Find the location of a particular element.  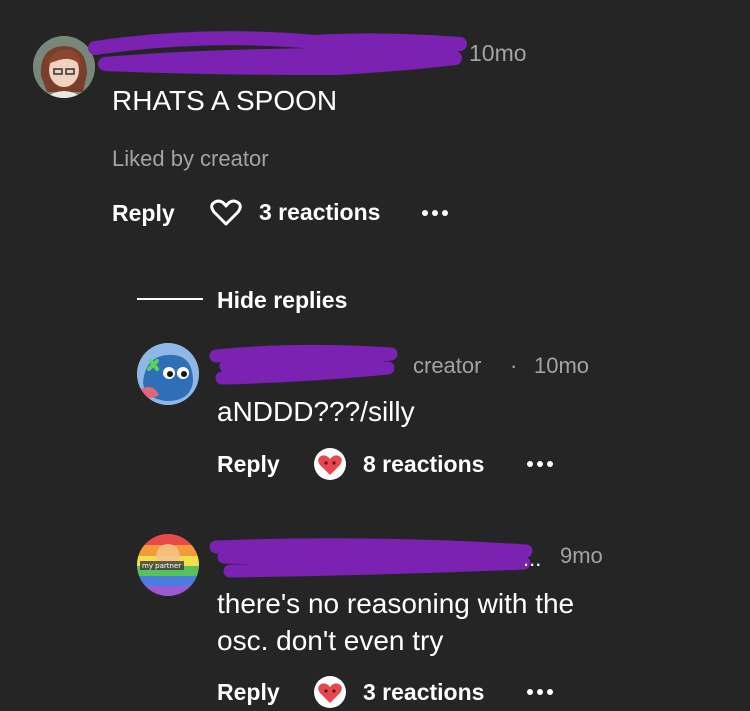

reply-text-line-2: osc. don't even try is located at coordinates (330, 640).